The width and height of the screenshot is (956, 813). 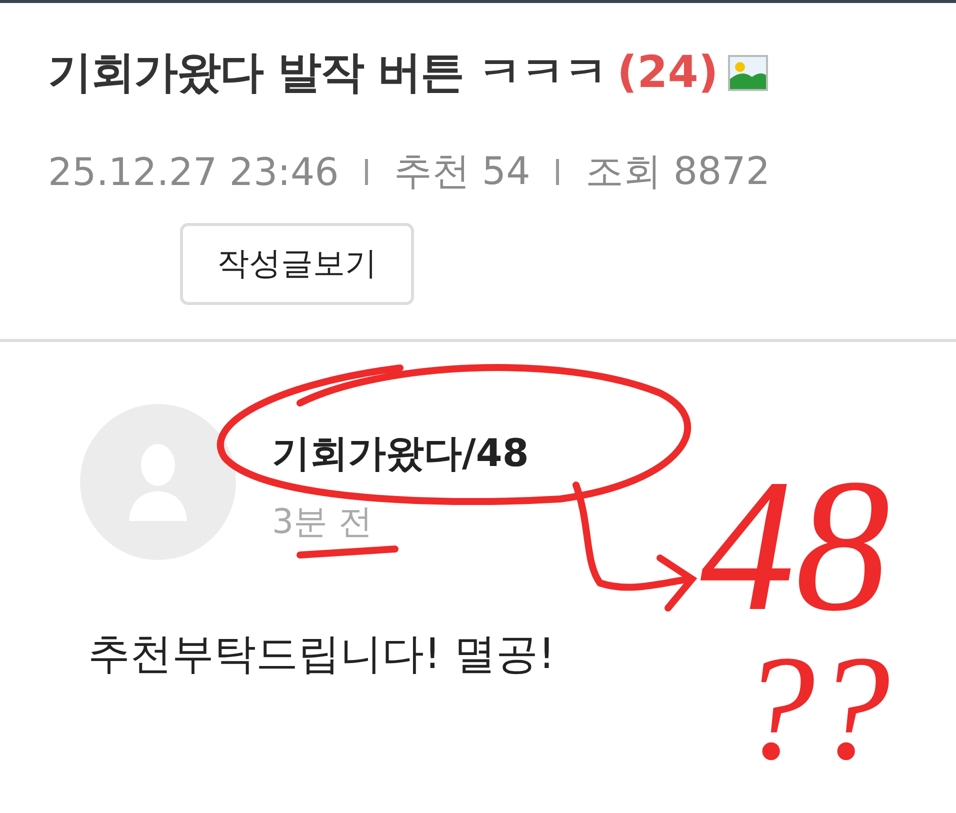 What do you see at coordinates (677, 171) in the screenshot?
I see `post-meta: 조회 8872` at bounding box center [677, 171].